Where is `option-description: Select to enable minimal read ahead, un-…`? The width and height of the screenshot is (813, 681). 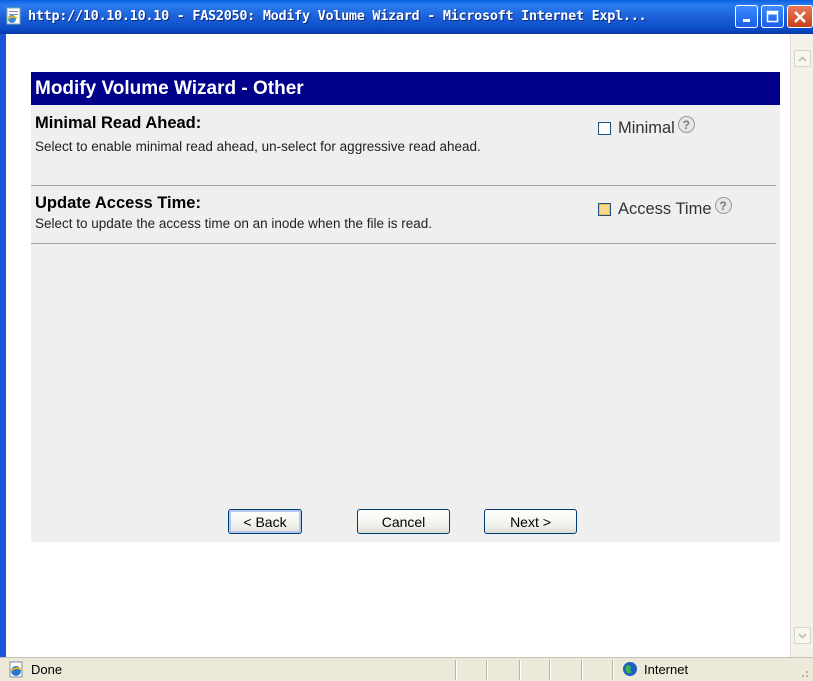 option-description: Select to enable minimal read ahead, un-… is located at coordinates (258, 146).